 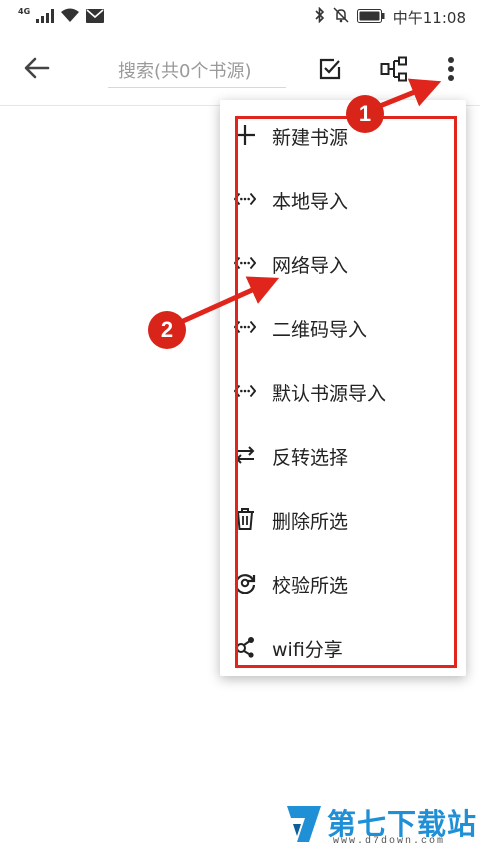 I want to click on wifi-icon, so click(x=70, y=17).